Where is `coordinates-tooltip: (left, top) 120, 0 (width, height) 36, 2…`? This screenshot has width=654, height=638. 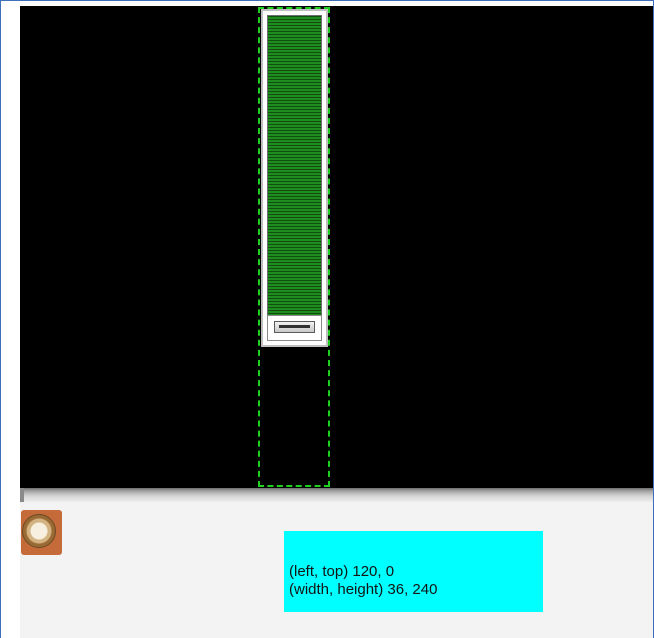
coordinates-tooltip: (left, top) 120, 0 (width, height) 36, 2… is located at coordinates (413, 571).